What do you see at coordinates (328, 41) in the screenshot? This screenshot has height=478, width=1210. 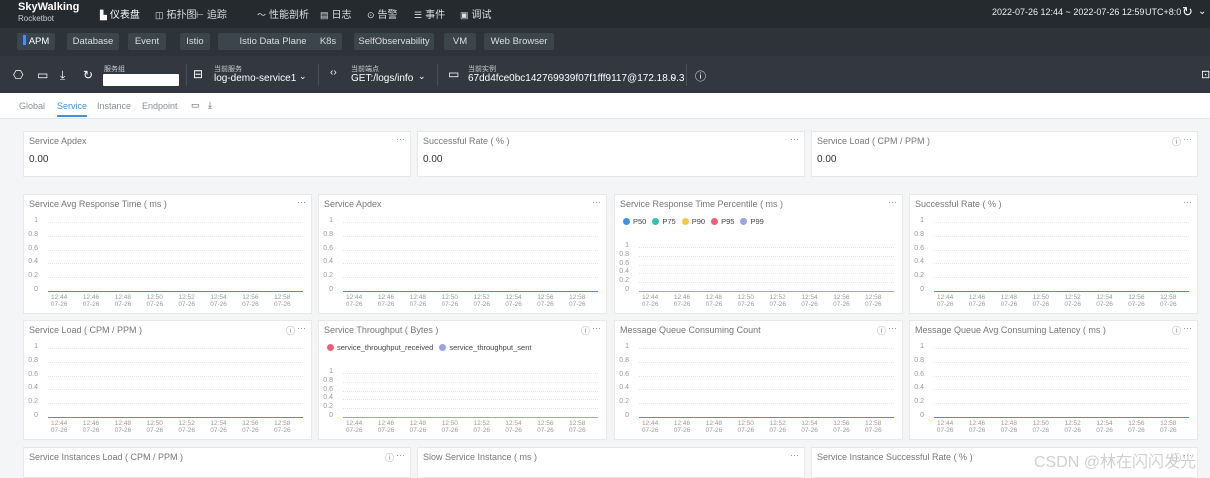 I see `tab-k8s: K8s` at bounding box center [328, 41].